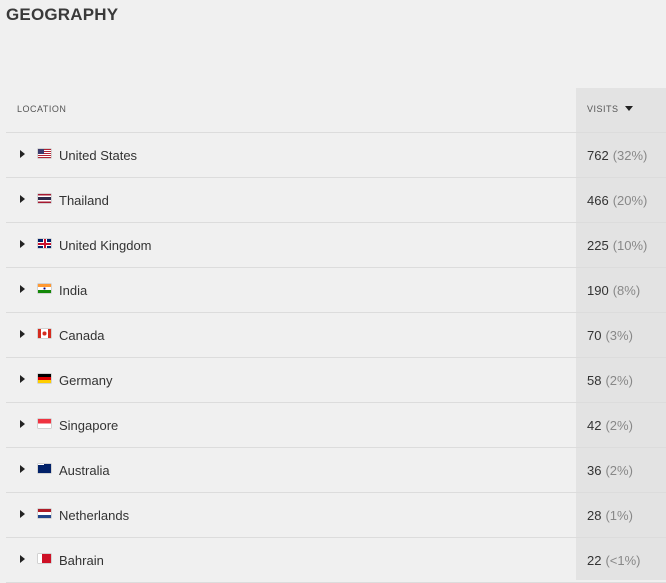  I want to click on visits-cell: 36 (2%), so click(610, 470).